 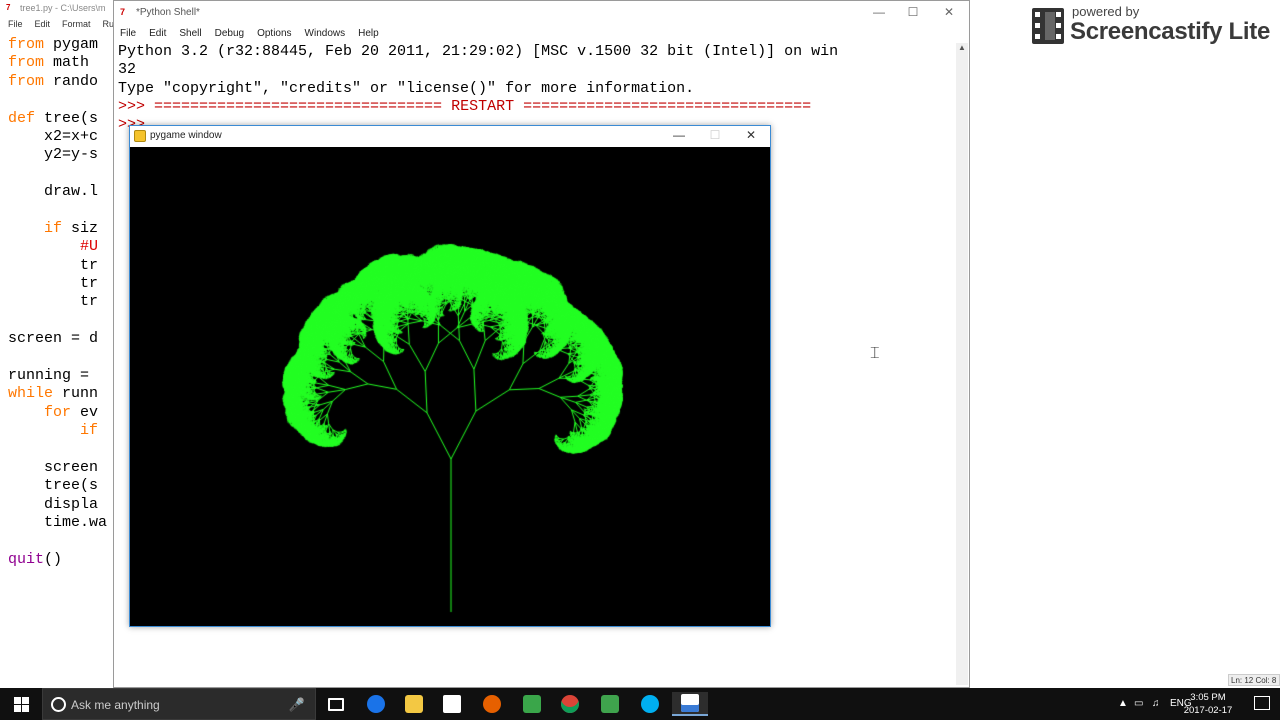 I want to click on volume-icon: ♫, so click(x=1156, y=703).